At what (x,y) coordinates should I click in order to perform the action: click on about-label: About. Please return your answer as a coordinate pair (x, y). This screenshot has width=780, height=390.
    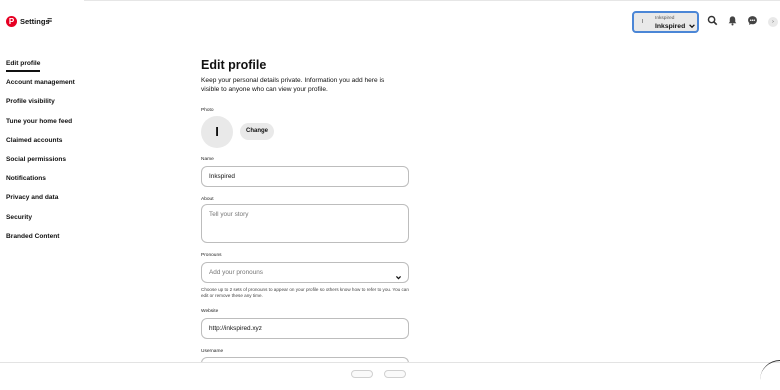
    Looking at the image, I should click on (207, 199).